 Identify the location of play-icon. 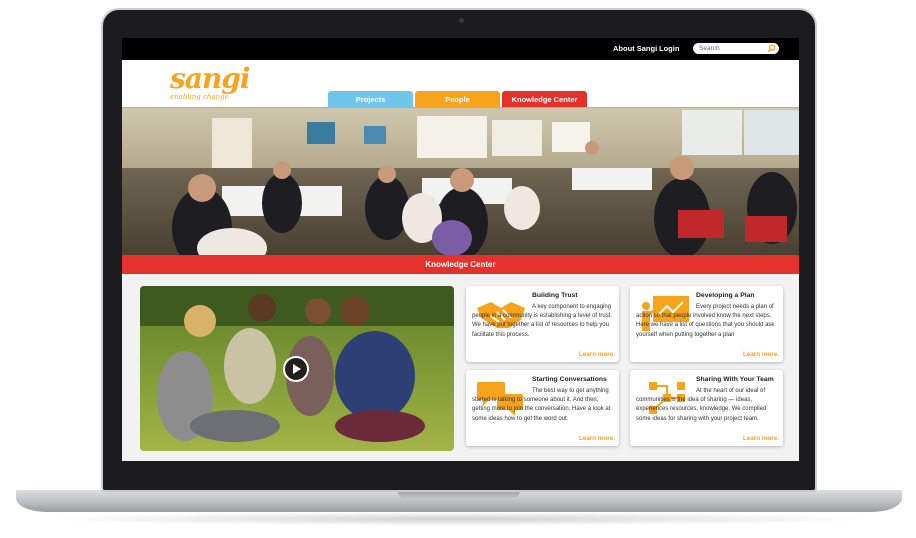
(297, 369).